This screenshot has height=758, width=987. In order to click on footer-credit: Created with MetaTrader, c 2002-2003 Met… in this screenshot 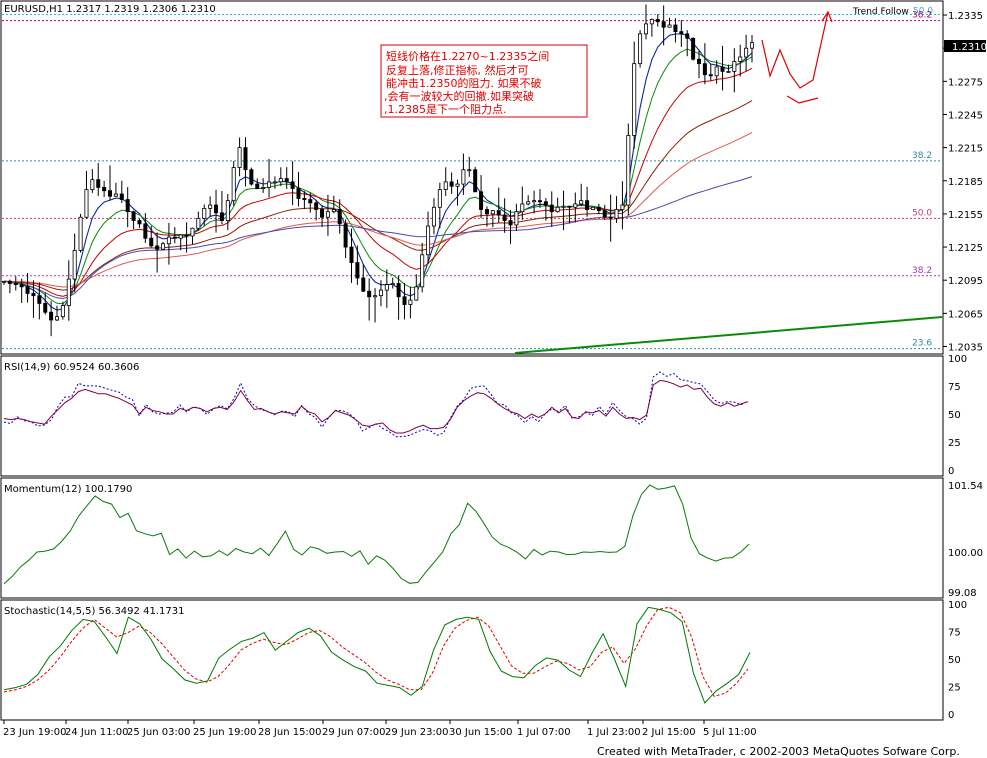, I will do `click(778, 751)`.